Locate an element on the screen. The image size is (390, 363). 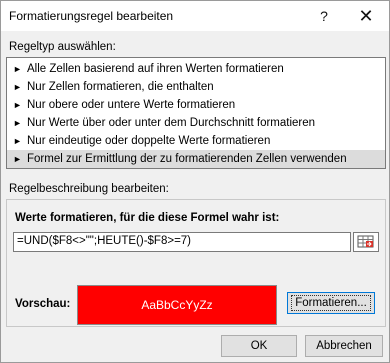
range-select-button is located at coordinates (366, 242).